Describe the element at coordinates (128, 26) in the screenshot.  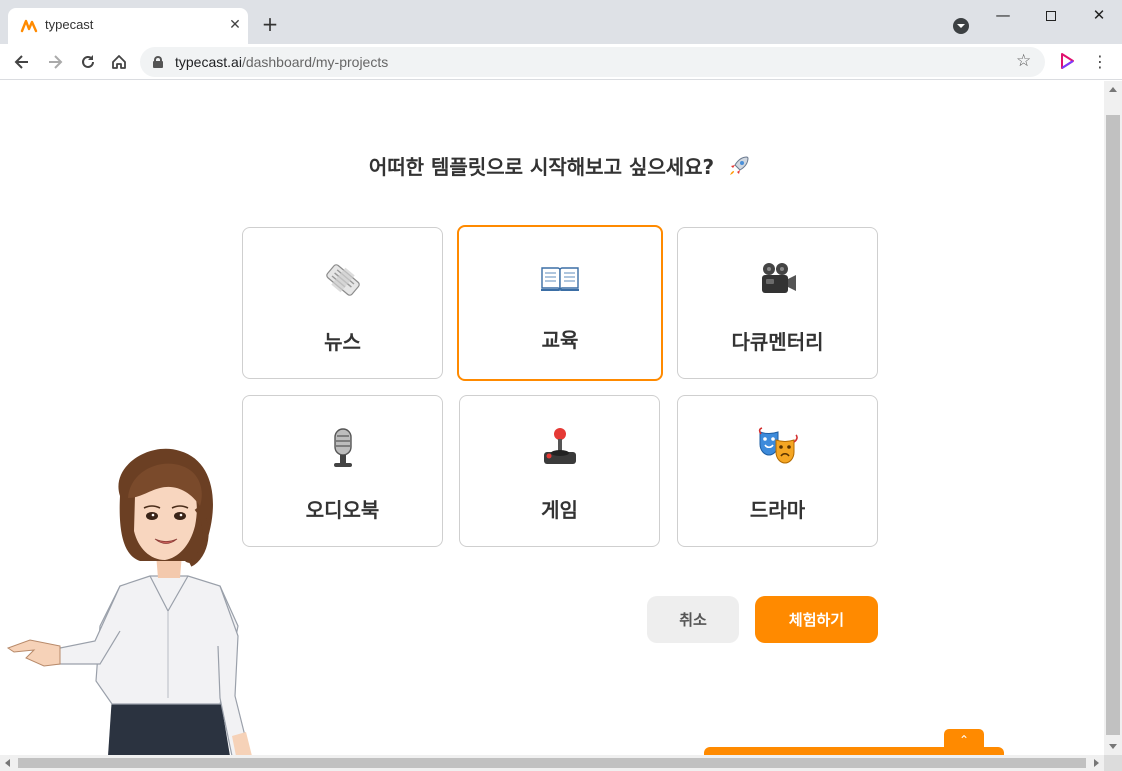
I see `browser-tab: typecast ✕` at that location.